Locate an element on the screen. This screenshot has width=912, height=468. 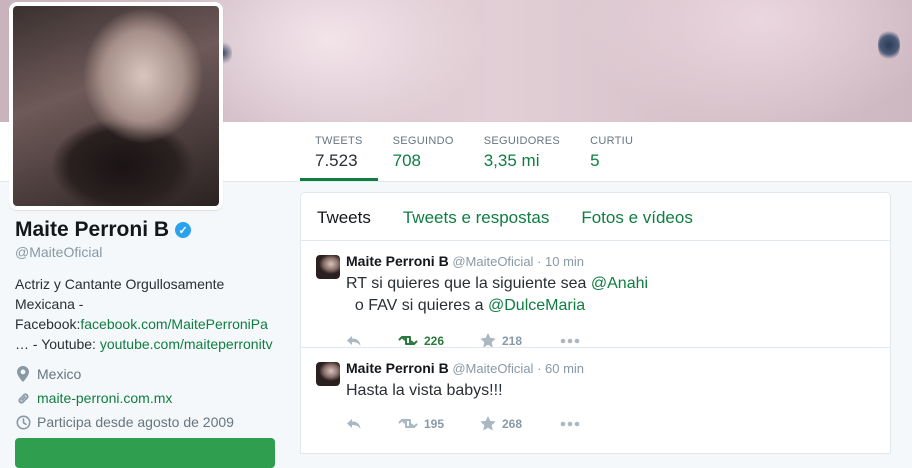
favorite-button: 218 is located at coordinates (520, 340).